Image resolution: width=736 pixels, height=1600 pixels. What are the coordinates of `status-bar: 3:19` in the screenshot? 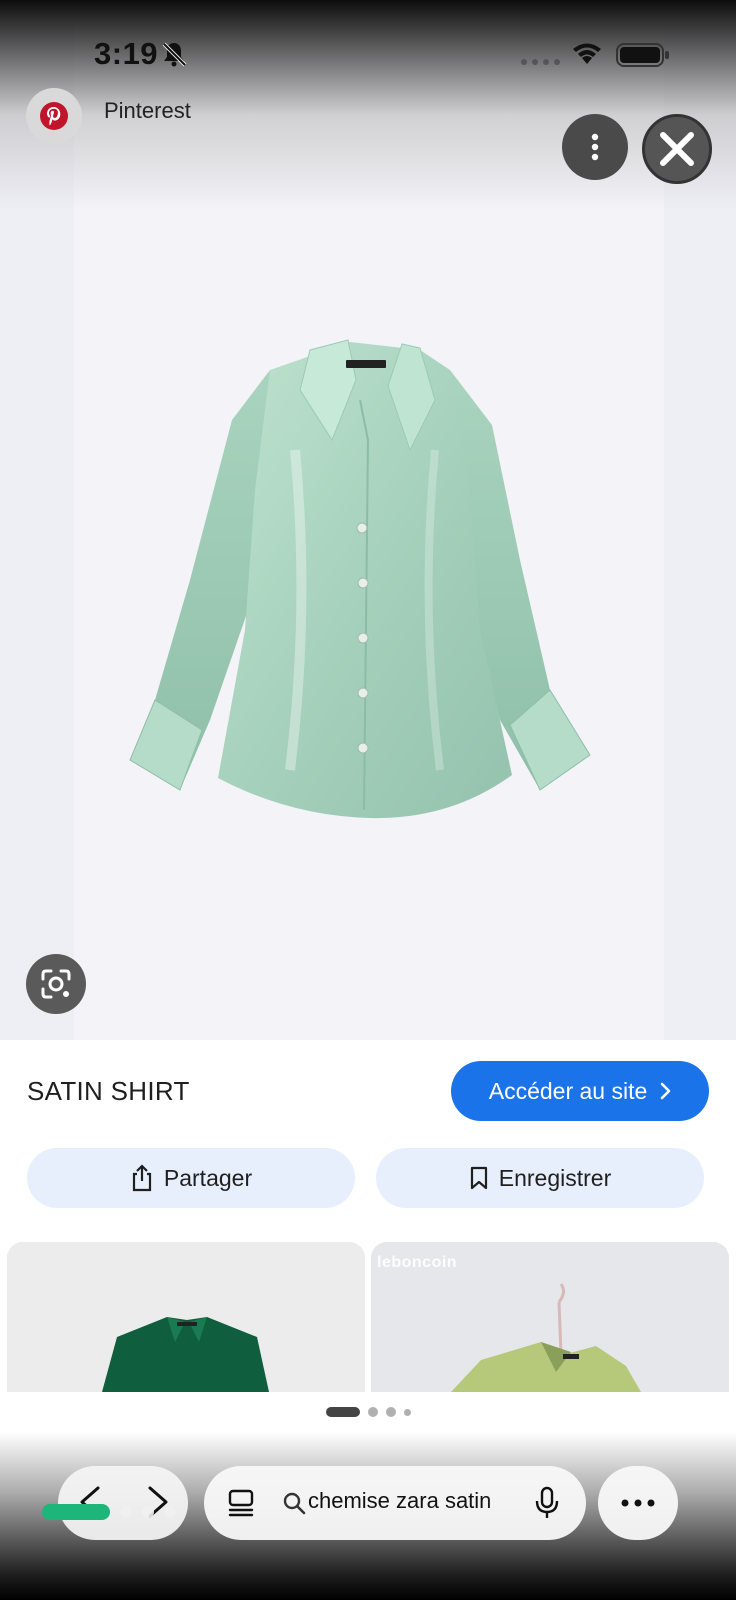 It's located at (368, 50).